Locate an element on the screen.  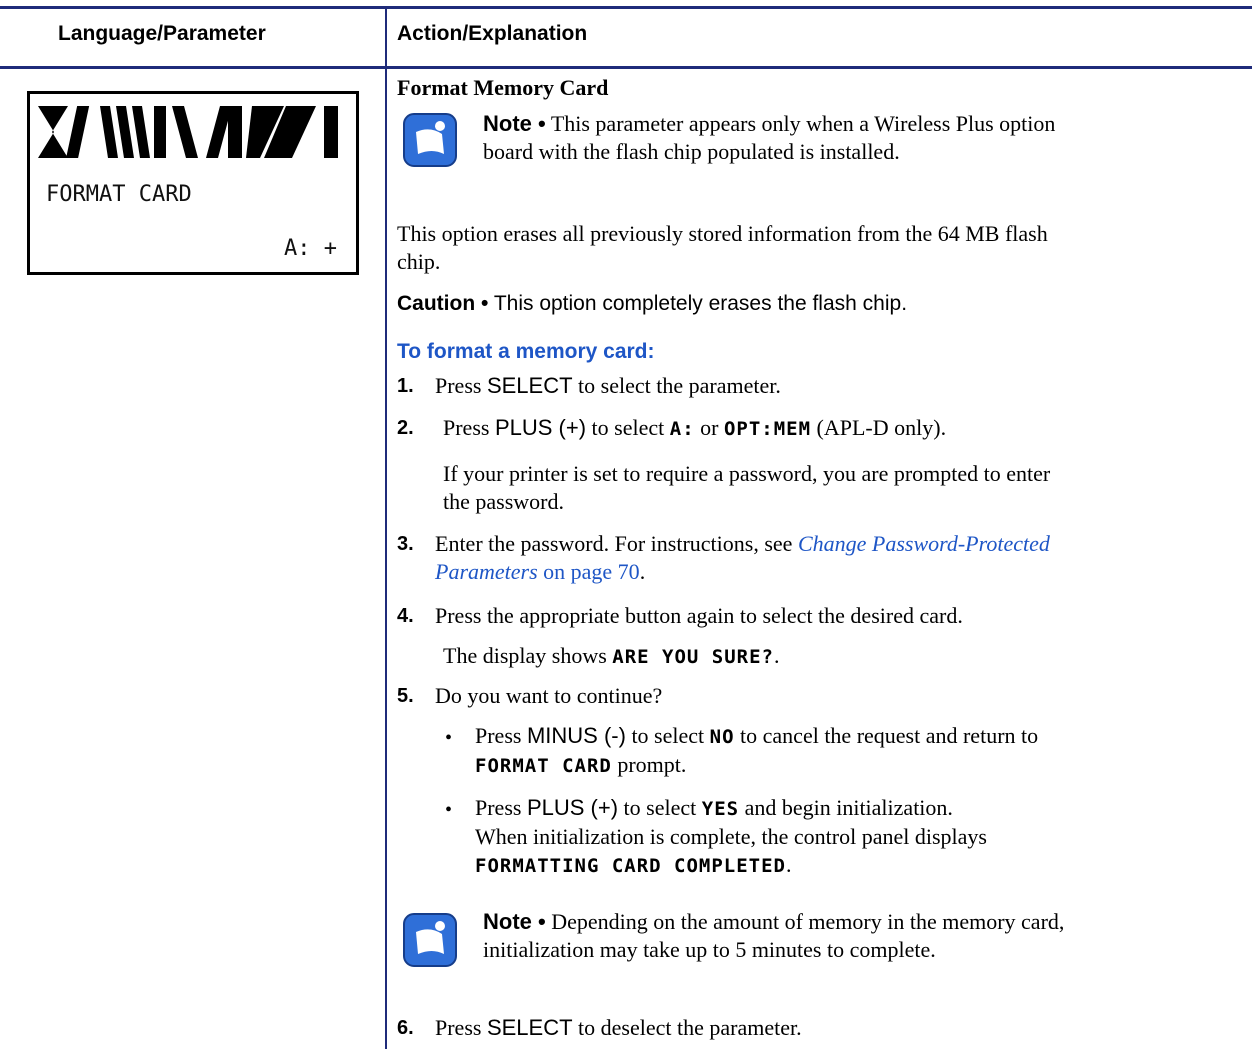
step-6: Press SELECT to deselect the parameter. is located at coordinates (618, 1027).